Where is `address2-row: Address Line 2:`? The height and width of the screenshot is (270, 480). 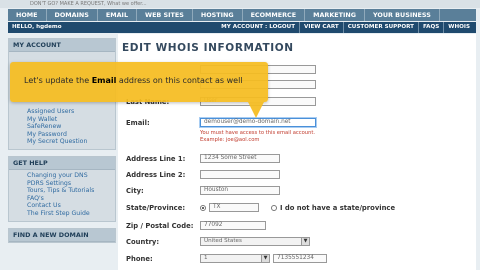 address2-row: Address Line 2: is located at coordinates (203, 174).